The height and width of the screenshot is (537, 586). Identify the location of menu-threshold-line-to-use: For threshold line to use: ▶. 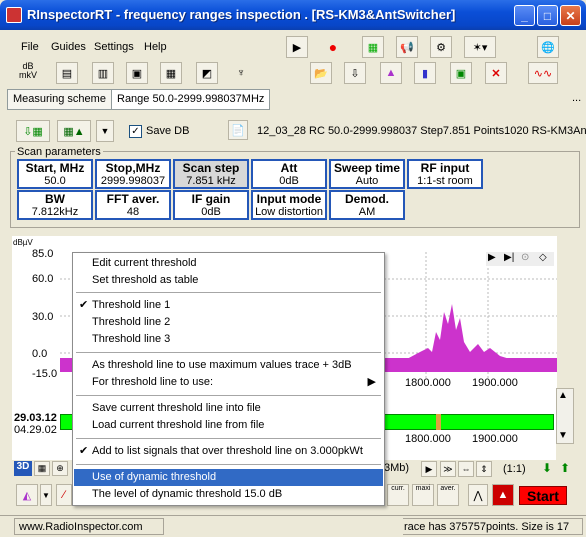
(228, 382).